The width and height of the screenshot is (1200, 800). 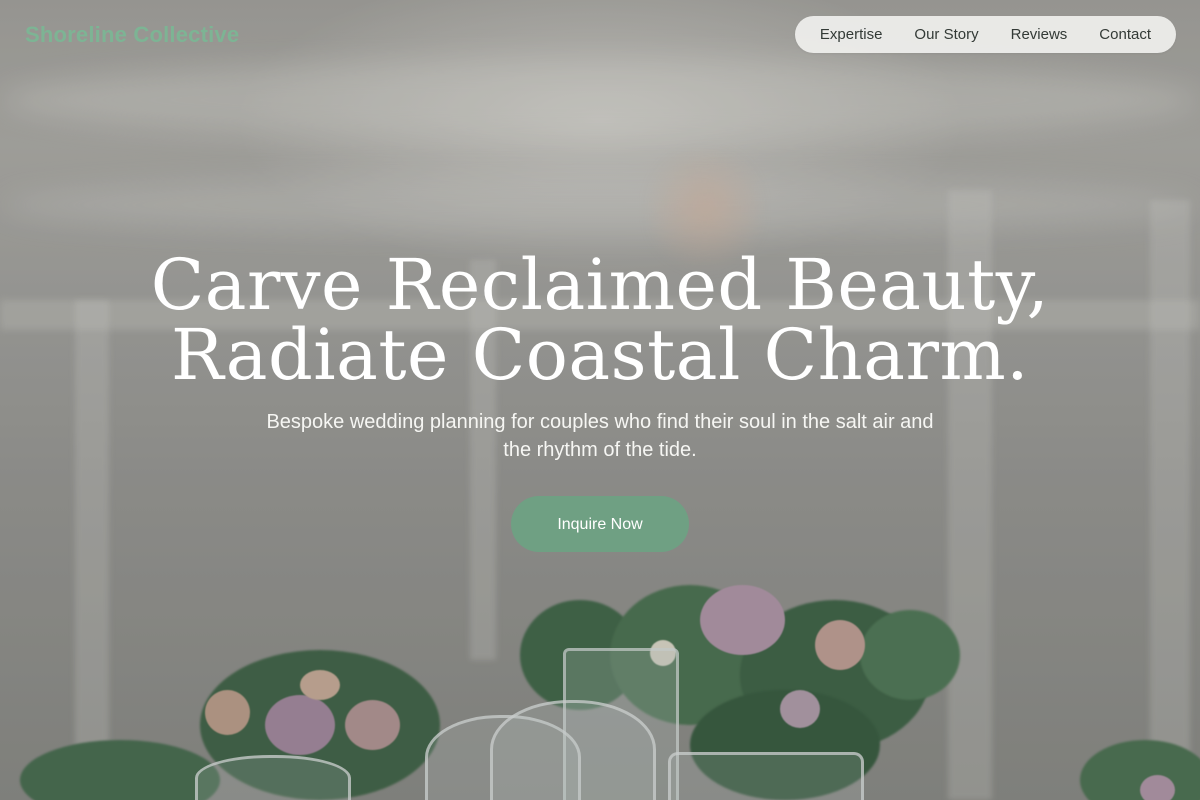 I want to click on nav-item-reviews: Reviews, so click(x=1039, y=34).